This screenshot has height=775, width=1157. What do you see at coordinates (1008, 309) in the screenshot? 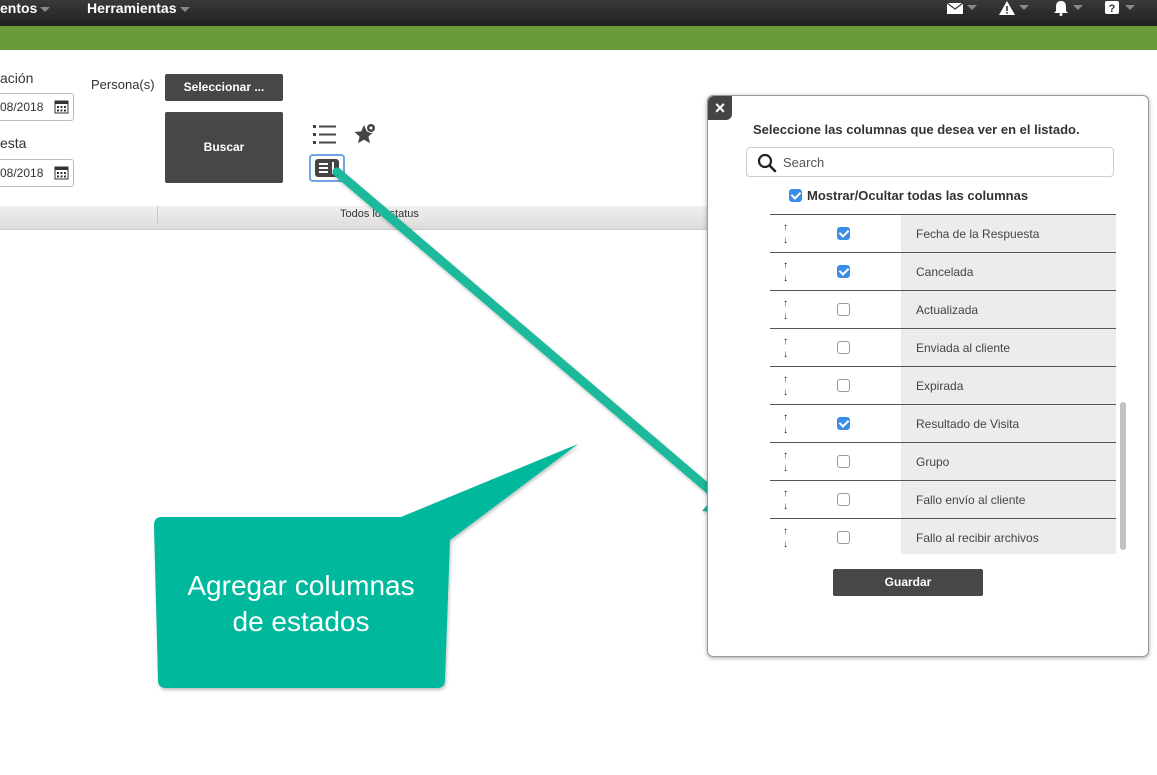
I see `column-name-cell: Actualizada` at bounding box center [1008, 309].